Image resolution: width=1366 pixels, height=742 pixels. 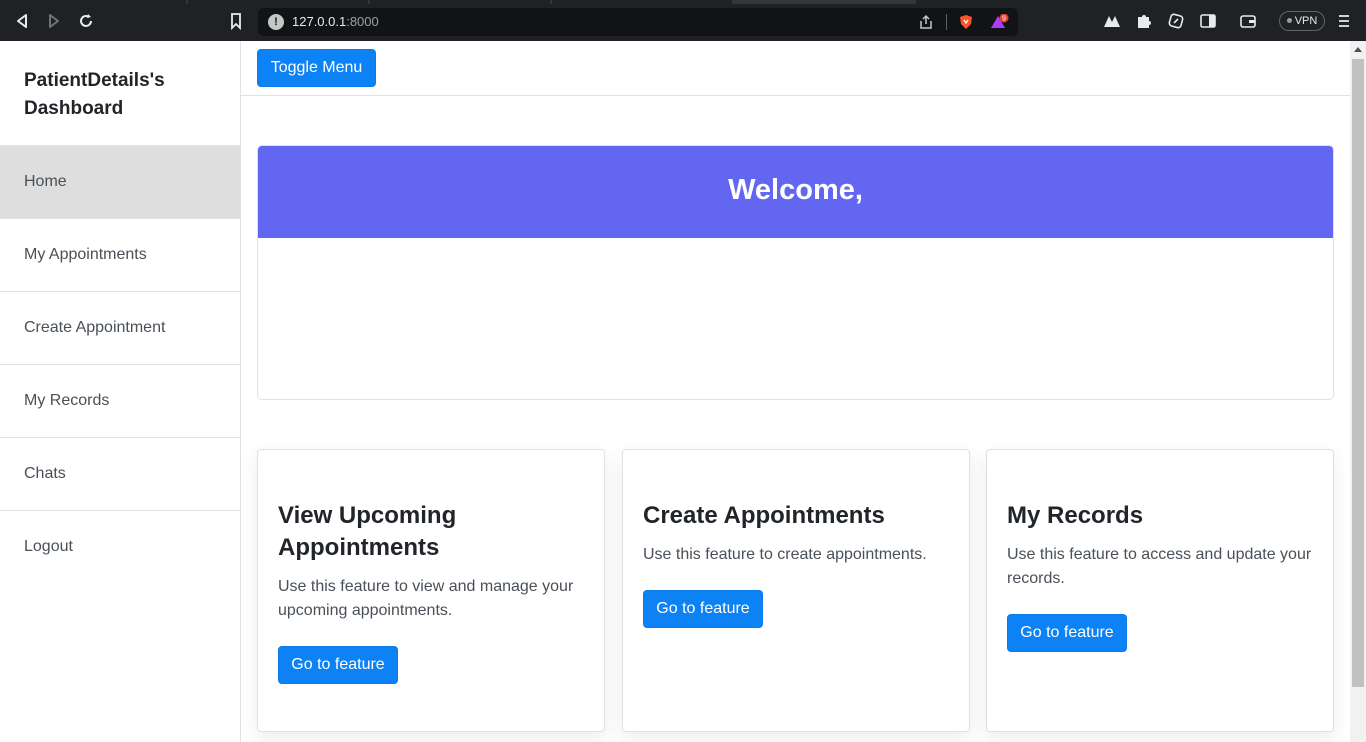 What do you see at coordinates (946, 22) in the screenshot?
I see `omnibox-divider` at bounding box center [946, 22].